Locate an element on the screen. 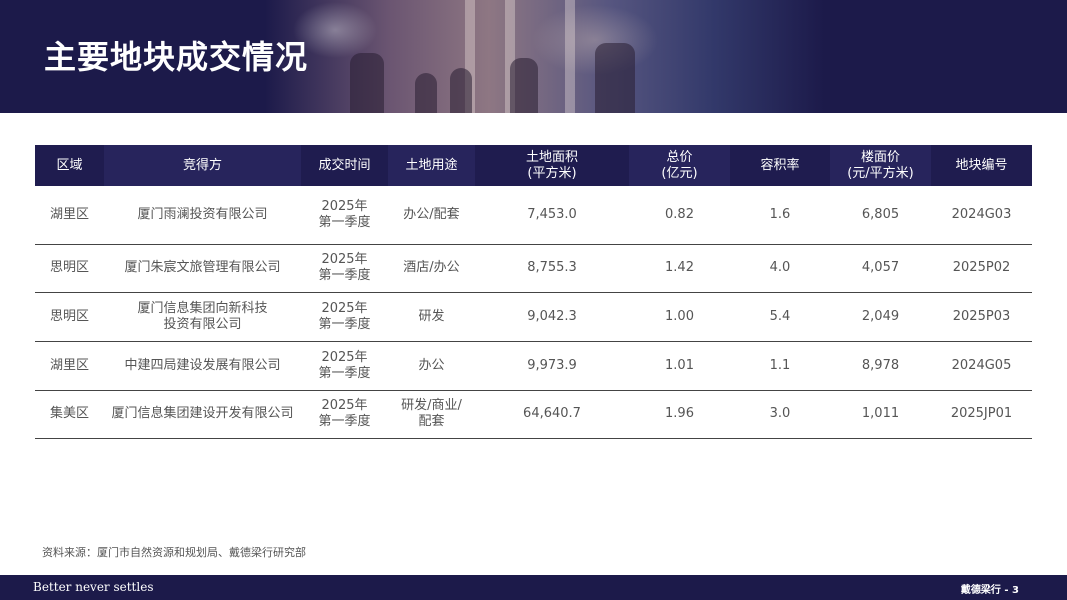 The width and height of the screenshot is (1067, 600). cell-text: 2025P03 is located at coordinates (981, 316).